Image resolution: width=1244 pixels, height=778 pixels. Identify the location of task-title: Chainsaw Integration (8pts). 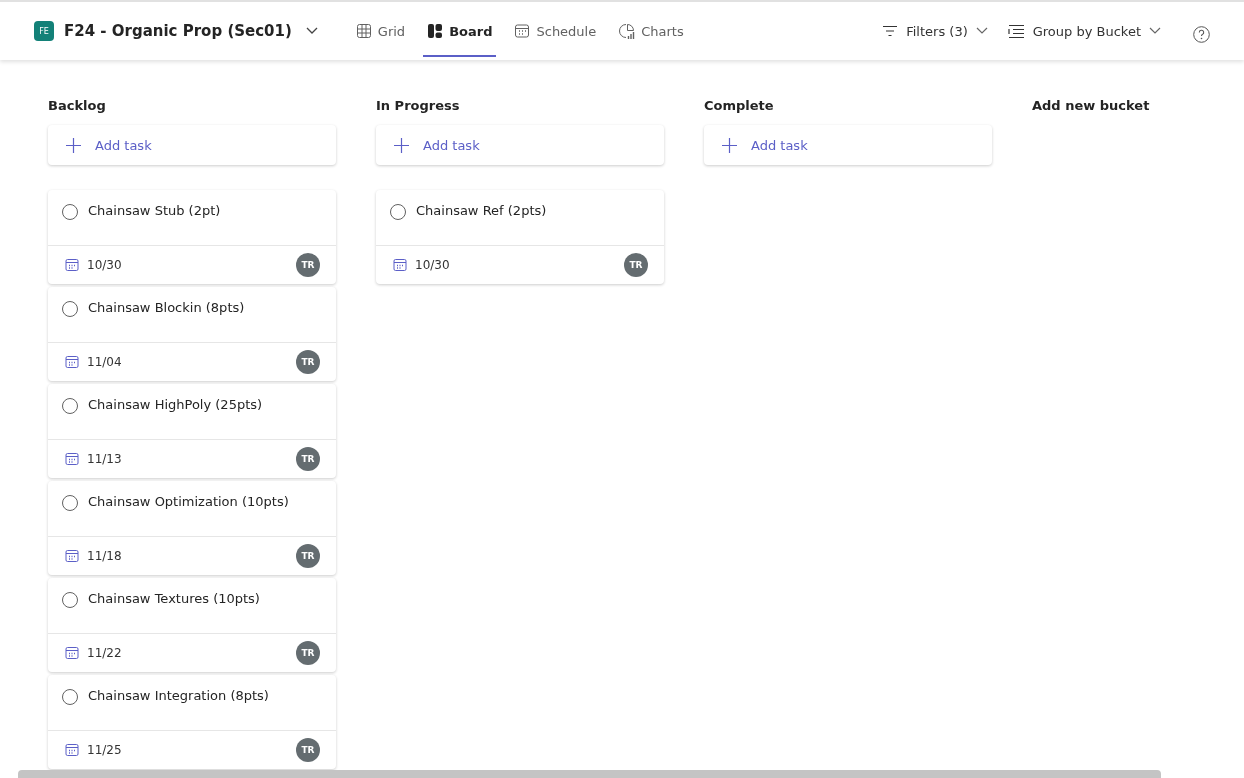
(178, 695).